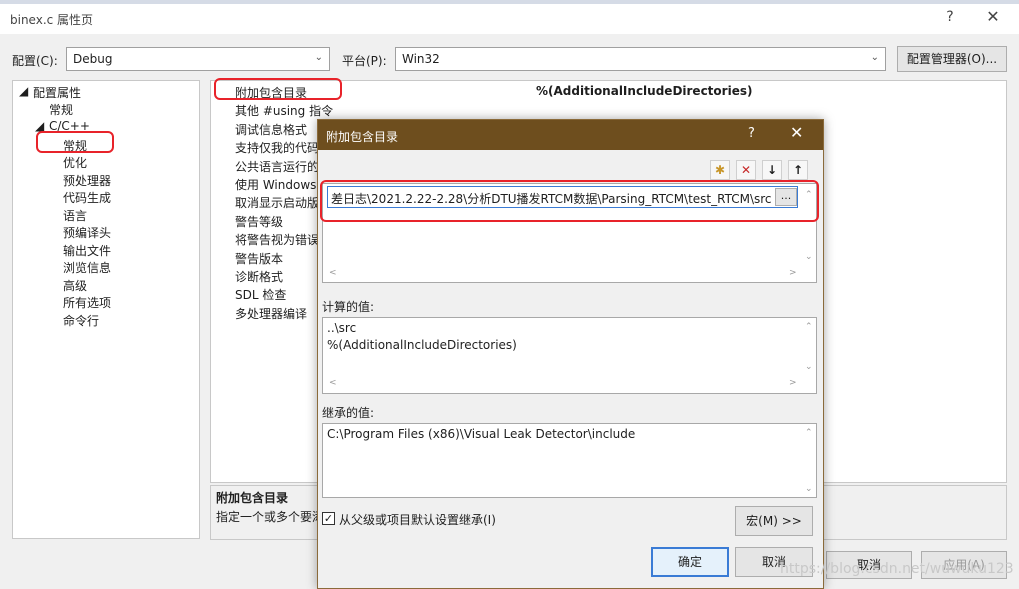 This screenshot has height=589, width=1019. What do you see at coordinates (277, 239) in the screenshot?
I see `prop-warnings-as-errors: 将警告视为错误` at bounding box center [277, 239].